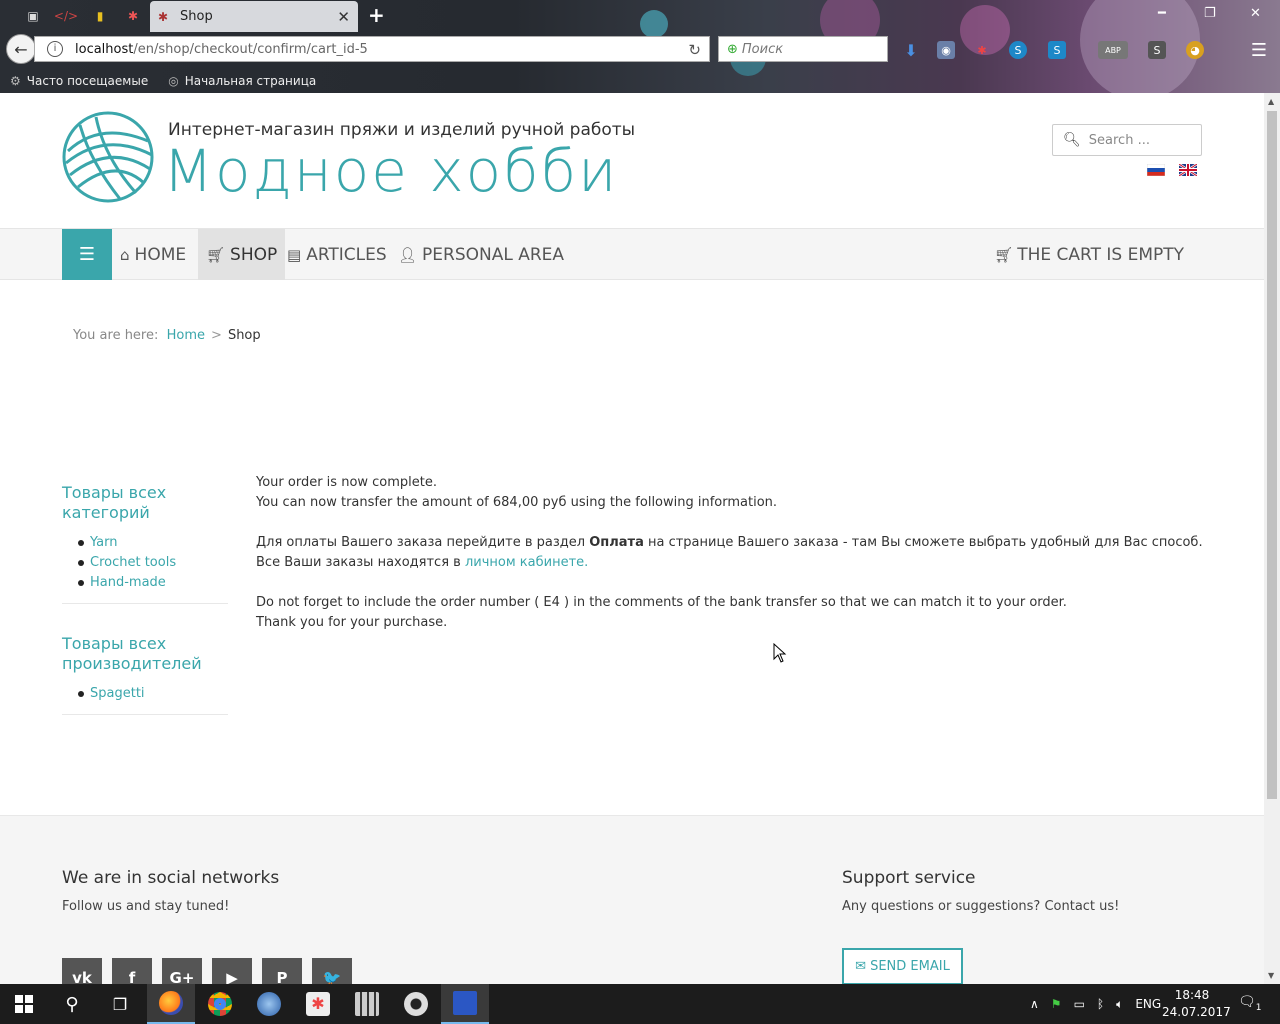 This screenshot has width=1280, height=1024. What do you see at coordinates (780, 653) in the screenshot?
I see `mouse-cursor-icon` at bounding box center [780, 653].